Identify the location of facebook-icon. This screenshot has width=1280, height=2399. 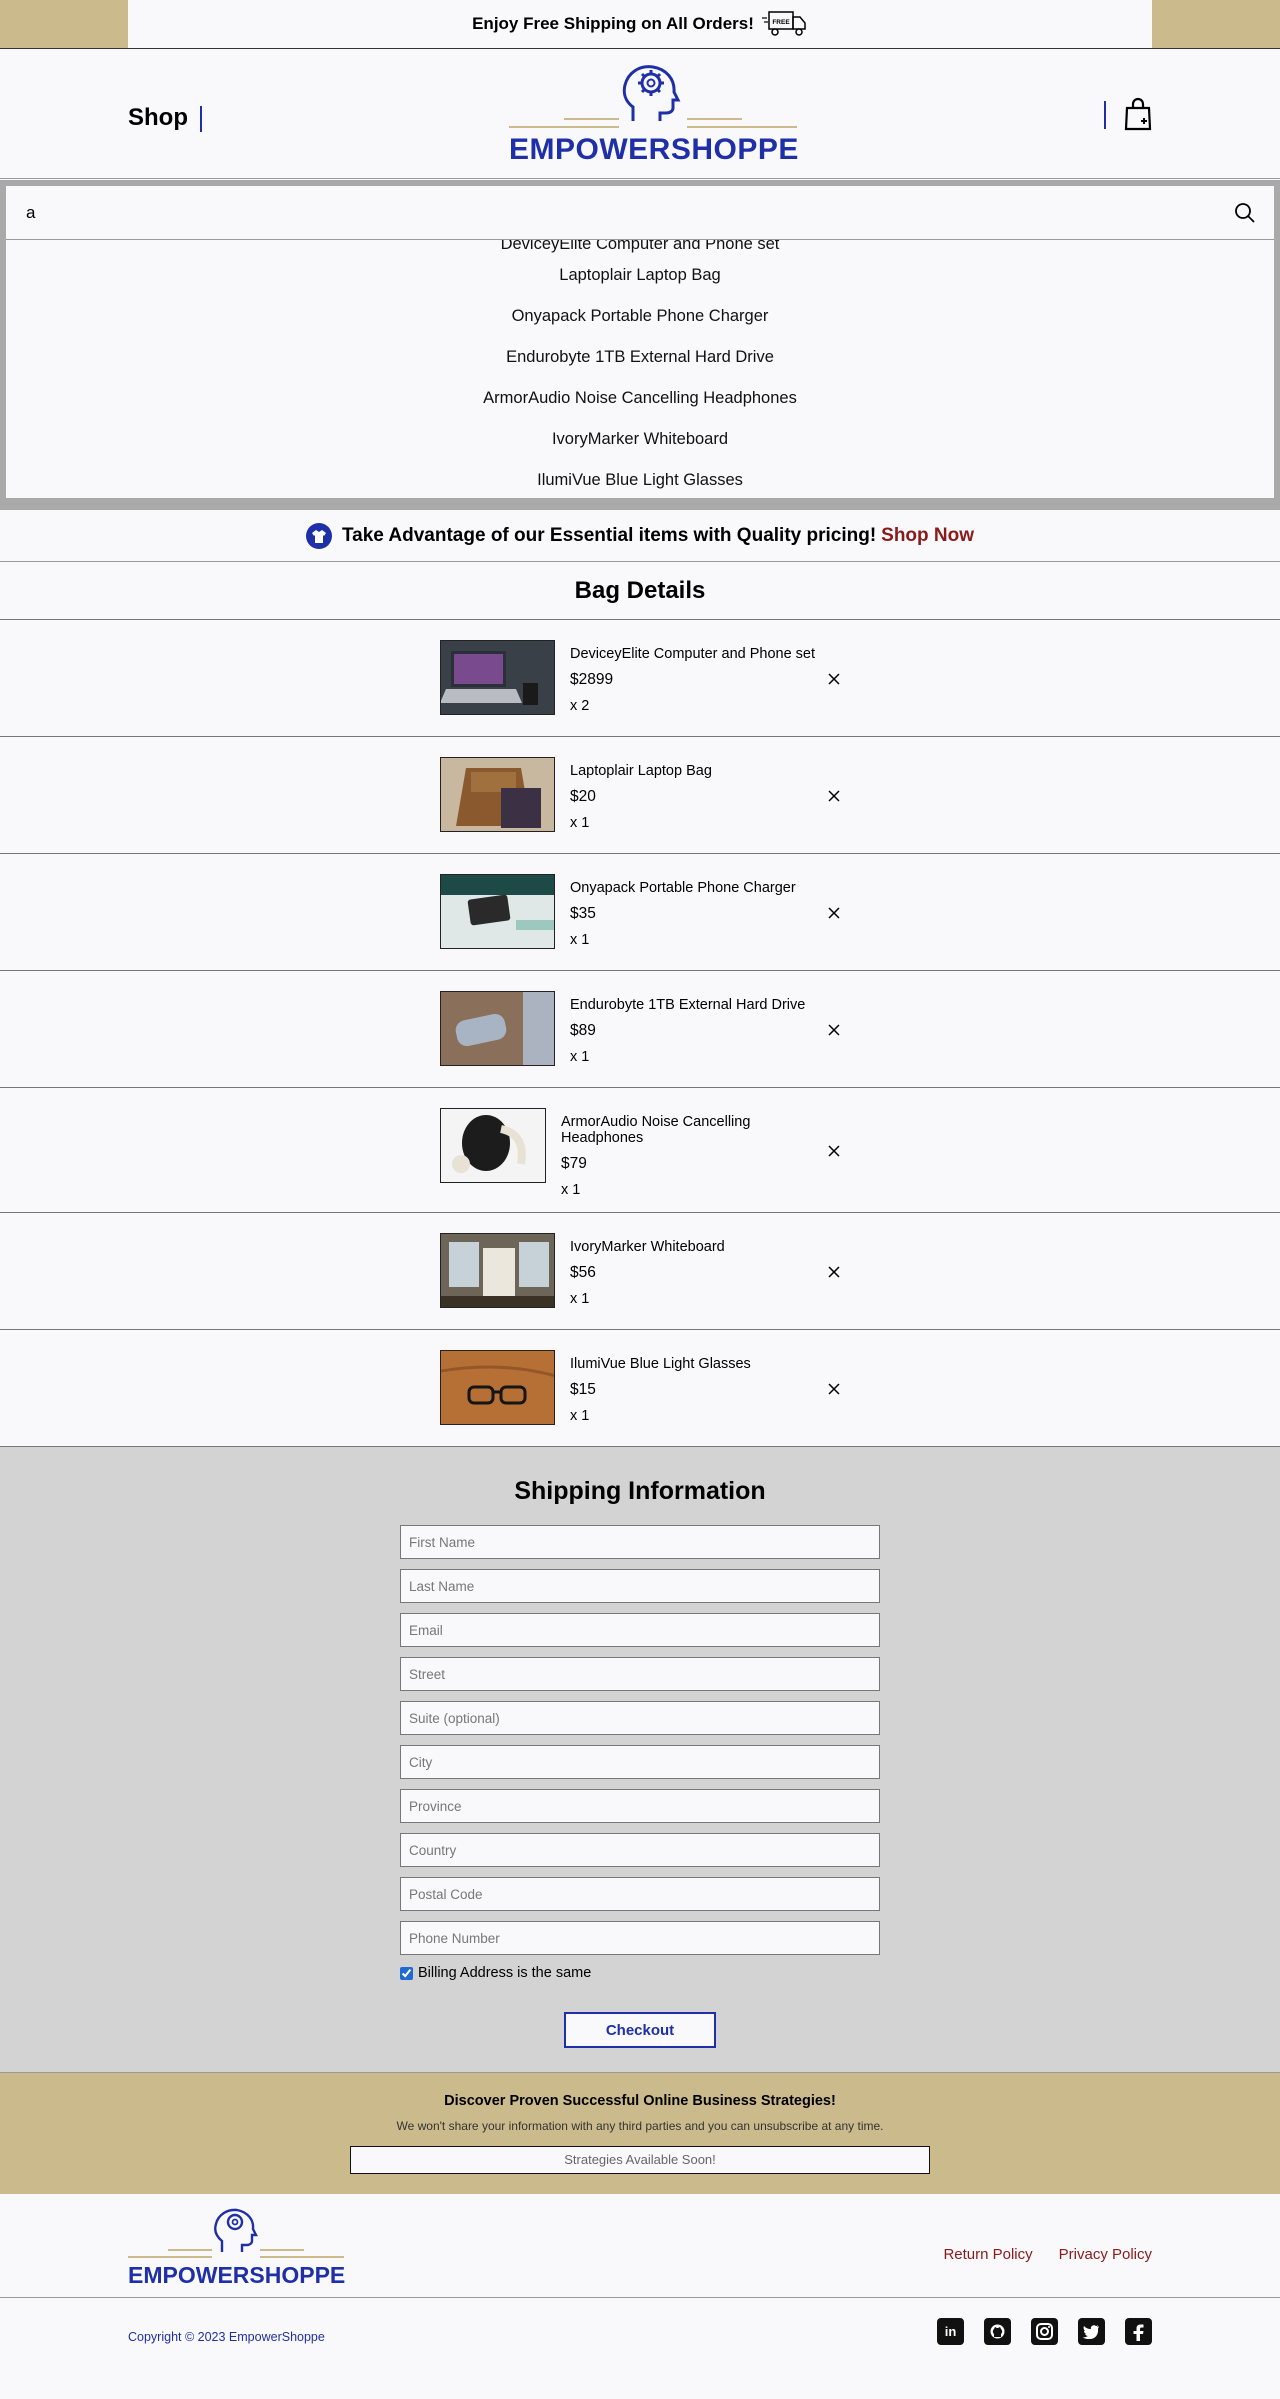
(1138, 2331).